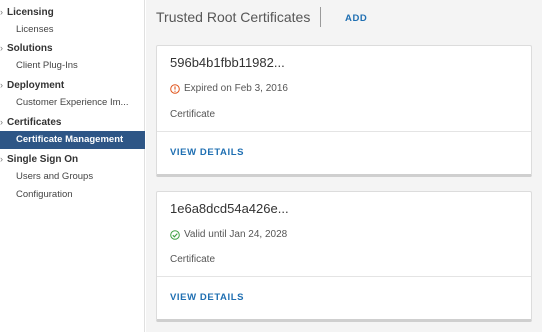 The width and height of the screenshot is (542, 332). Describe the element at coordinates (236, 234) in the screenshot. I see `certificate-status-text: Valid until Jan 24, 2028` at that location.